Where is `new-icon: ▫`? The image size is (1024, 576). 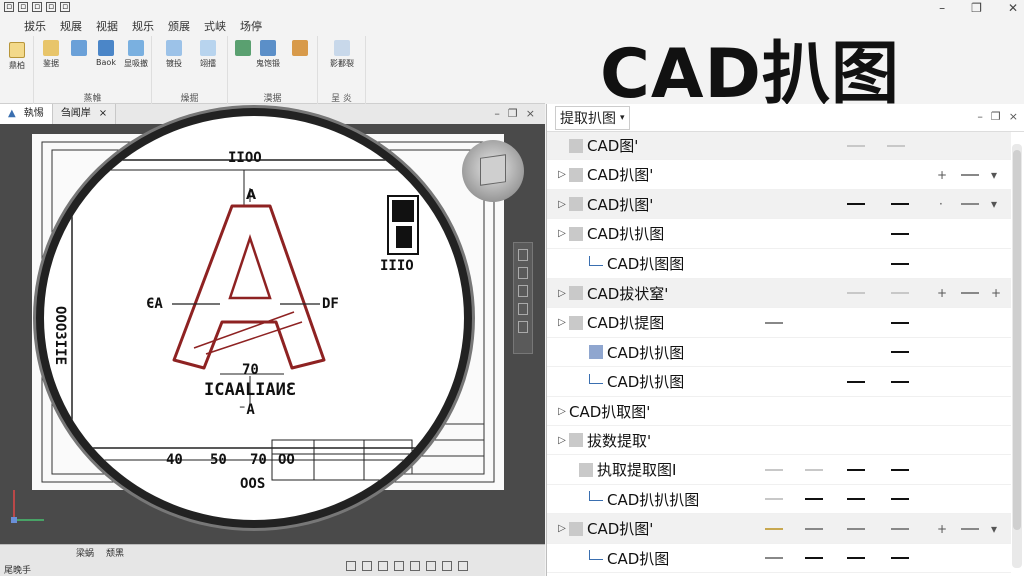 new-icon: ▫ is located at coordinates (9, 7).